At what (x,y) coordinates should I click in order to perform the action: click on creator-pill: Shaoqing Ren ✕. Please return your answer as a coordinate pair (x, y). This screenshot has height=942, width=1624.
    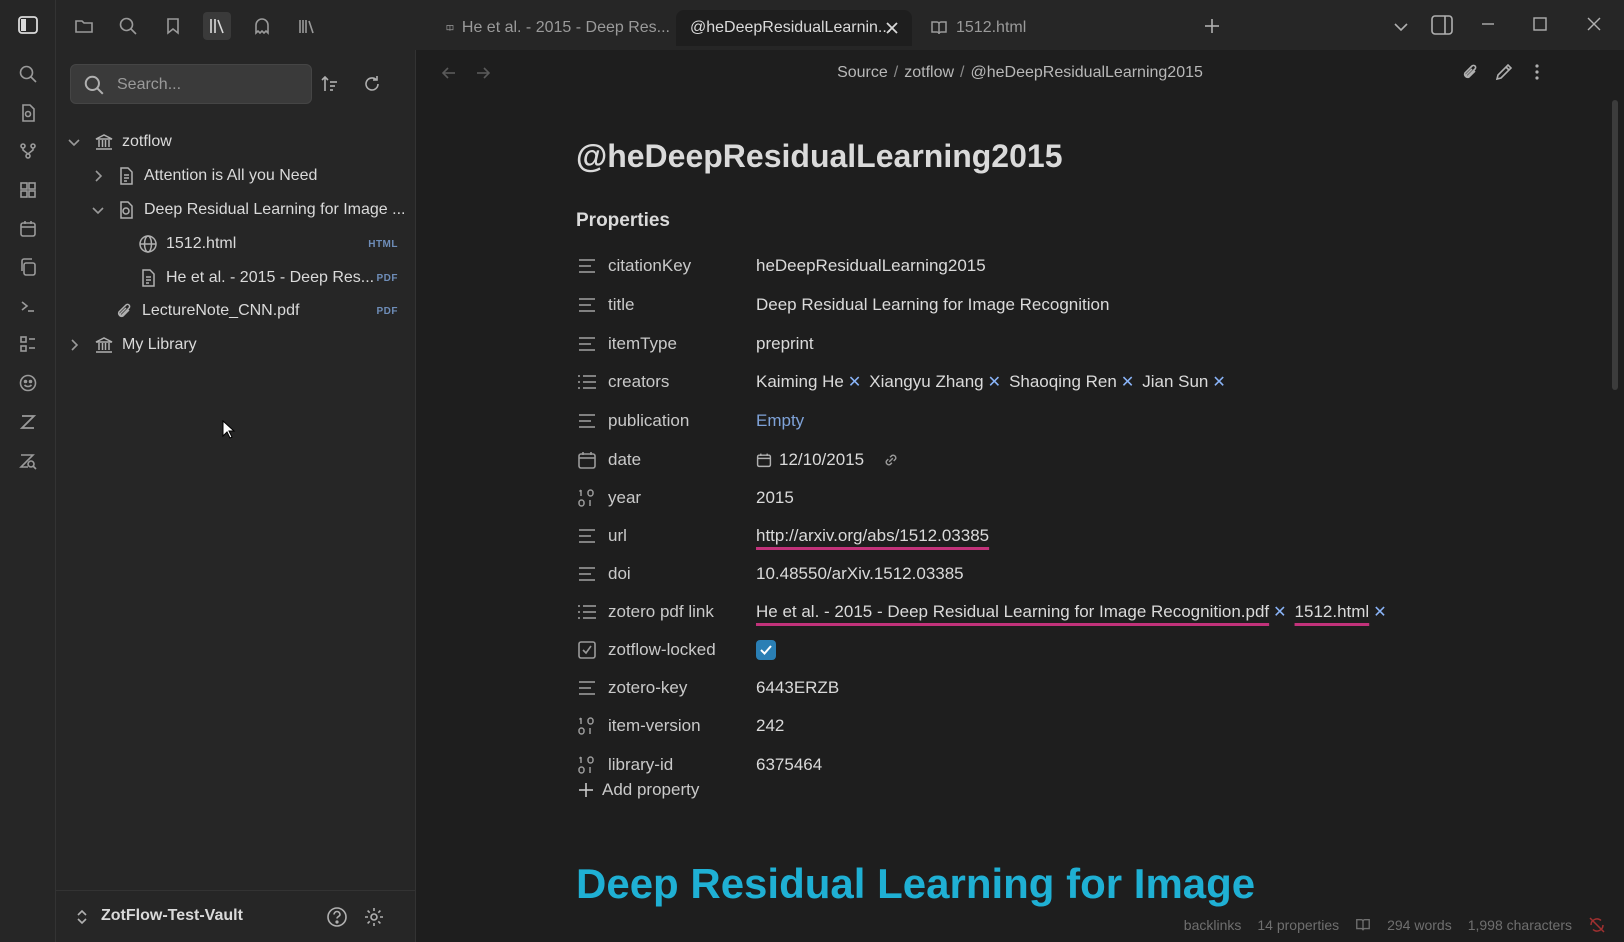
    Looking at the image, I should click on (1071, 382).